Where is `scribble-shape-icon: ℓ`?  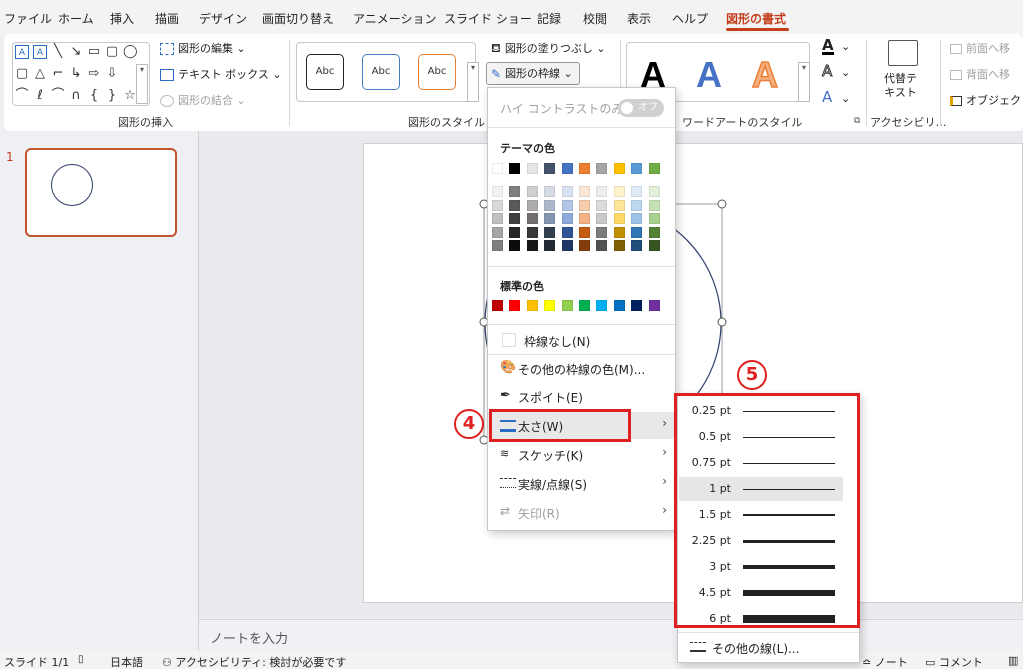
scribble-shape-icon: ℓ is located at coordinates (40, 96).